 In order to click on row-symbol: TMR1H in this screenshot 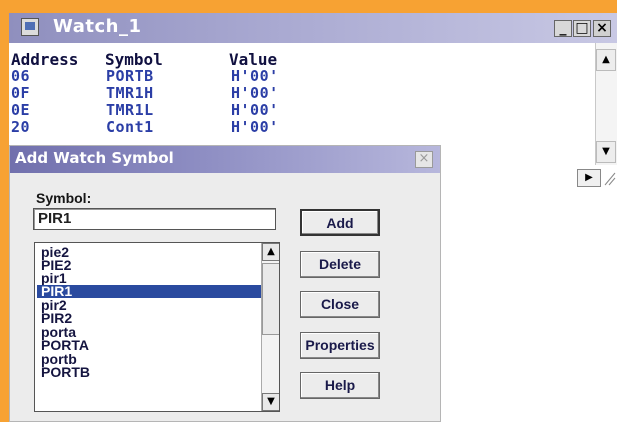, I will do `click(130, 93)`.